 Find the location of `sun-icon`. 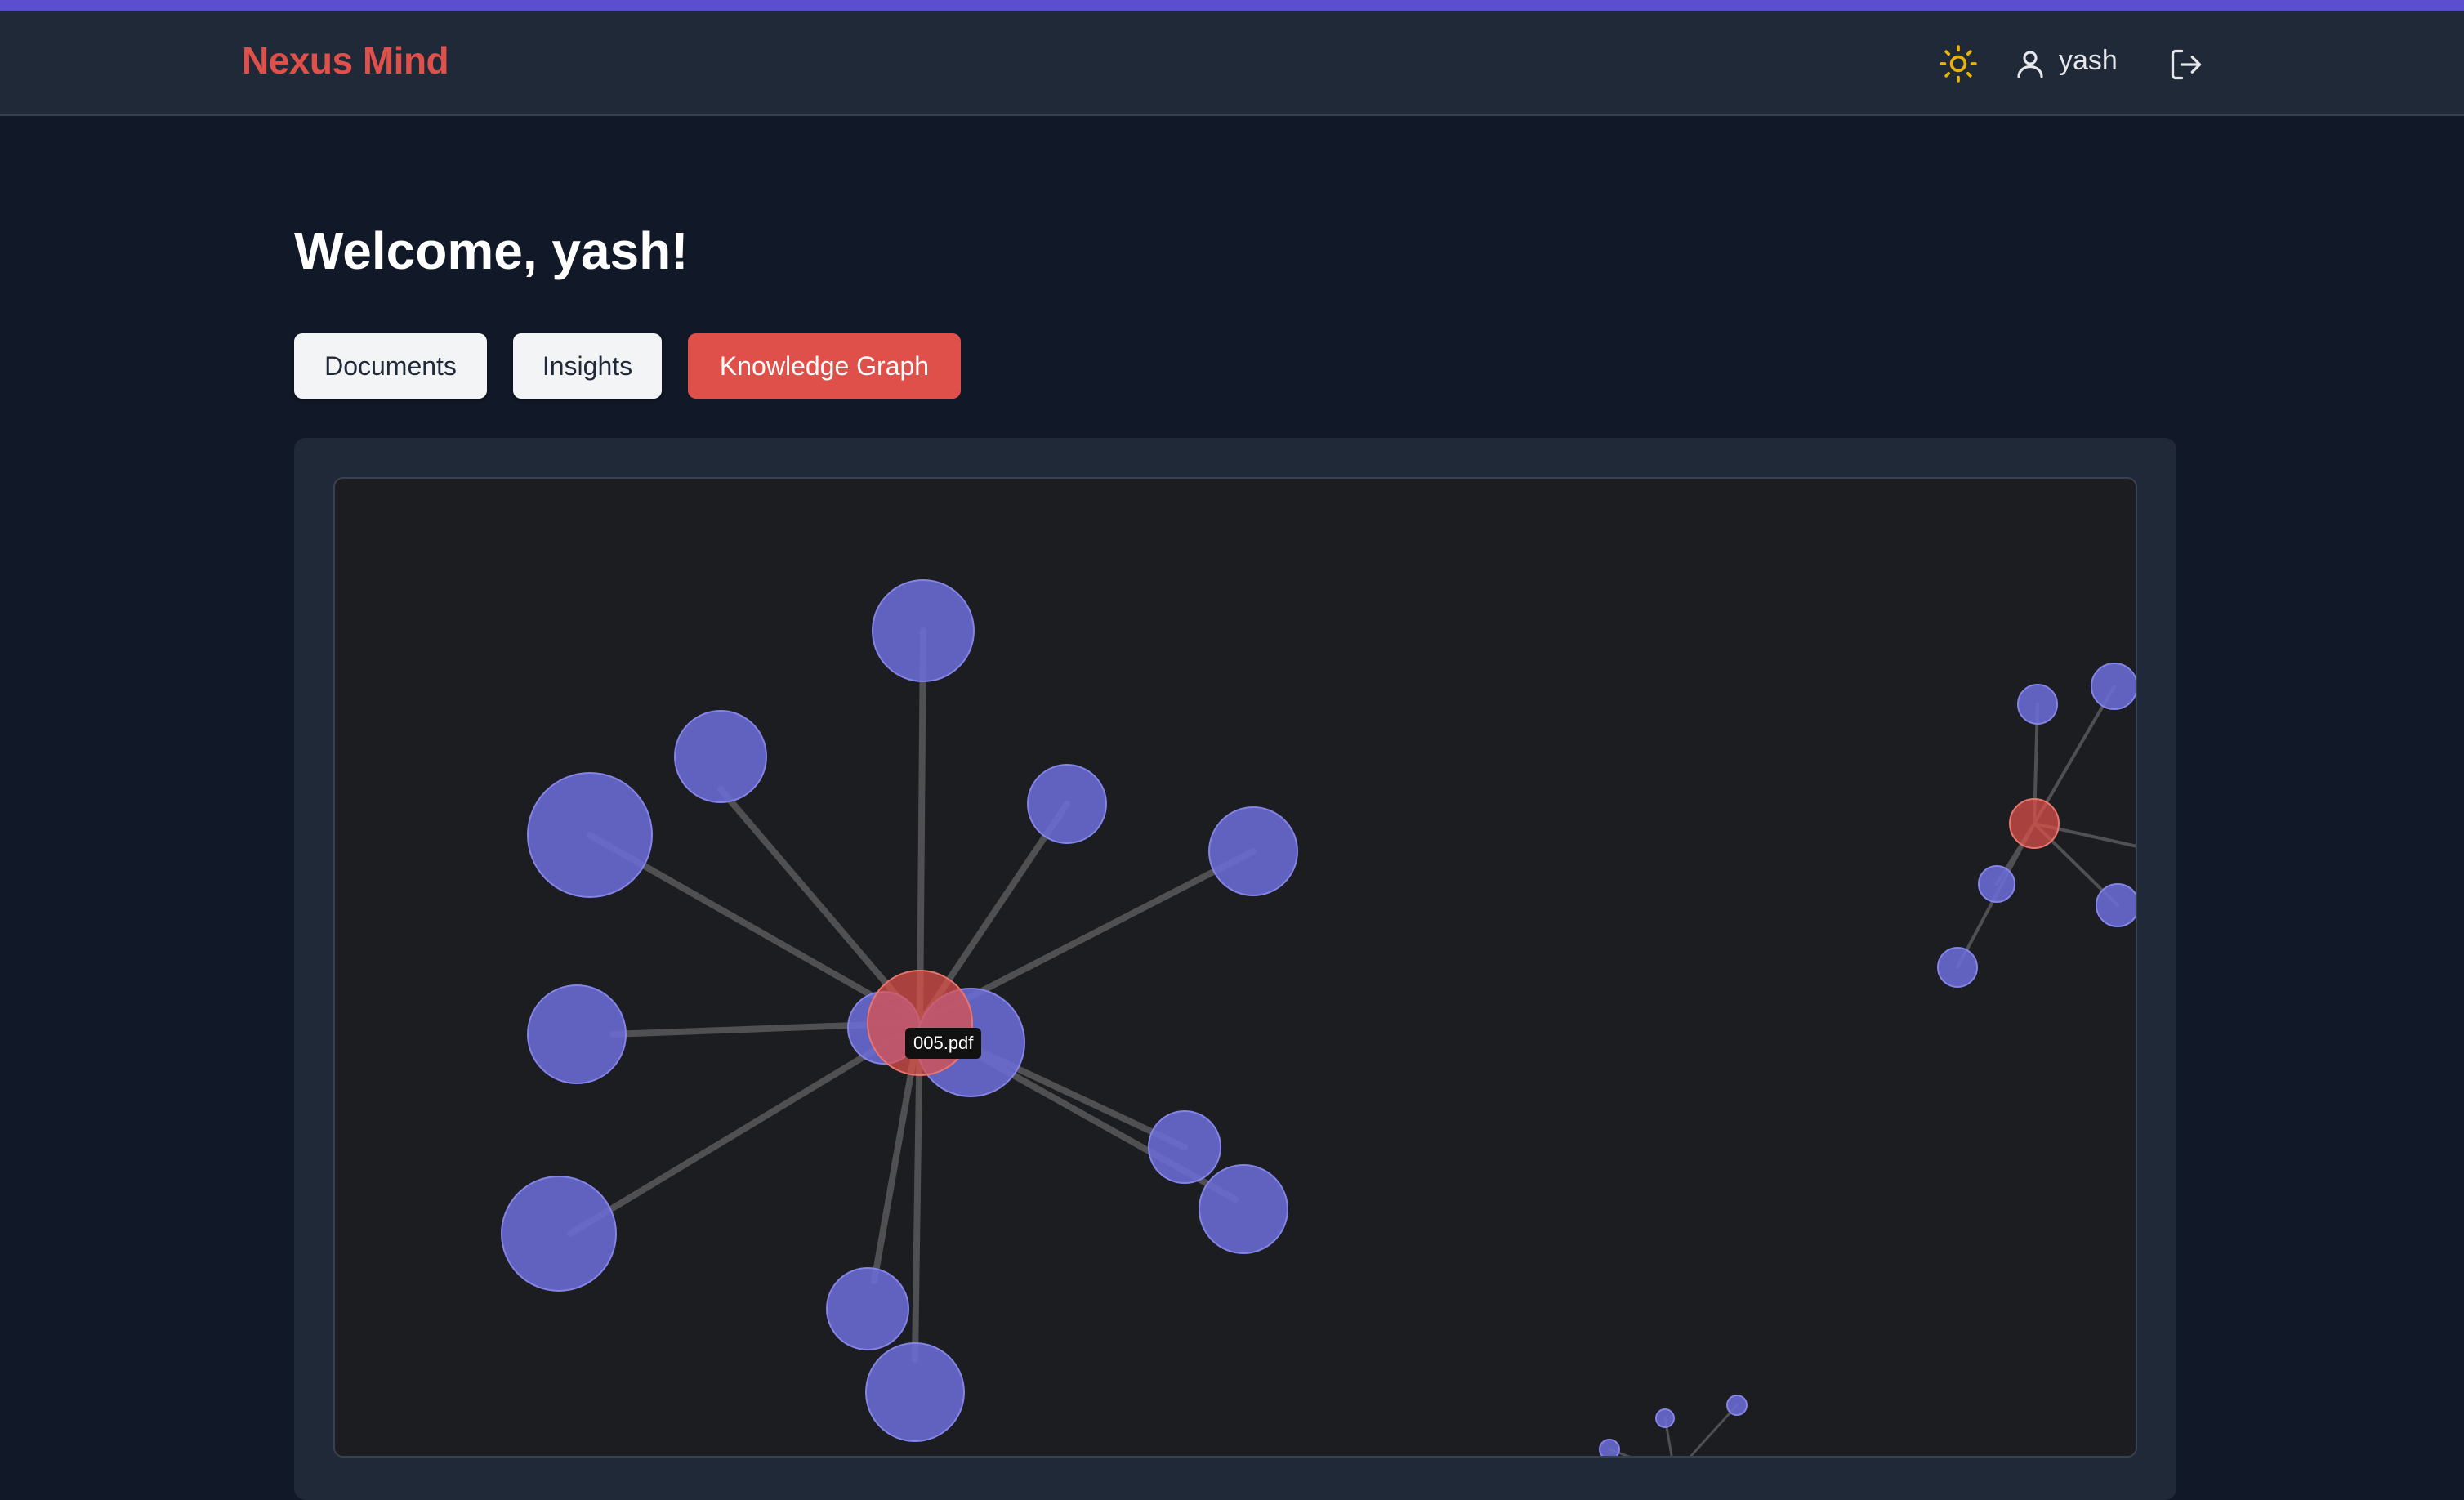

sun-icon is located at coordinates (1958, 63).